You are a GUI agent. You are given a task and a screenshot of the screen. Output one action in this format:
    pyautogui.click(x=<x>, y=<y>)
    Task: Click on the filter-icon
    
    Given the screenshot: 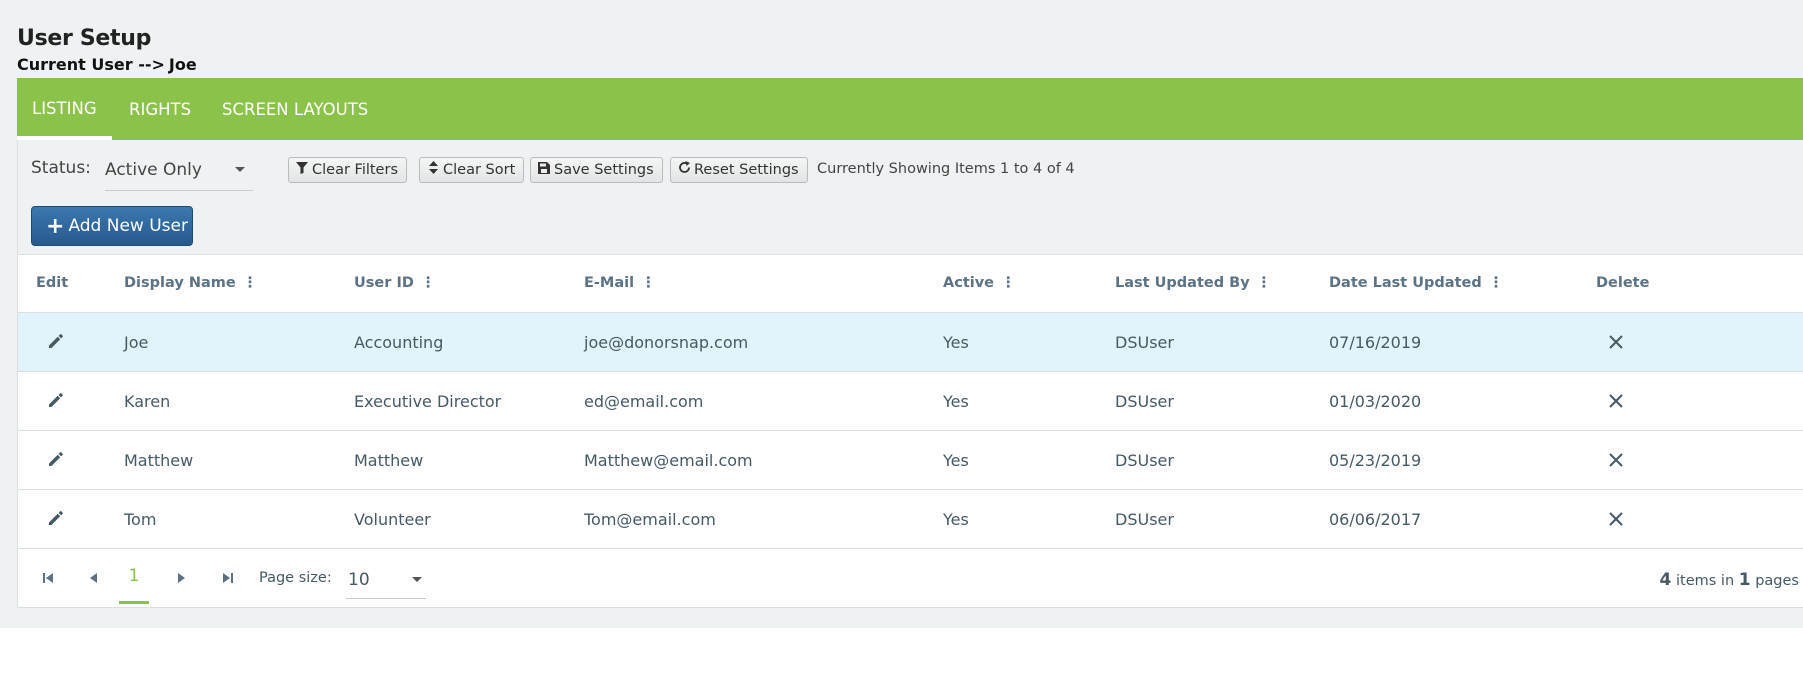 What is the action you would take?
    pyautogui.click(x=302, y=171)
    